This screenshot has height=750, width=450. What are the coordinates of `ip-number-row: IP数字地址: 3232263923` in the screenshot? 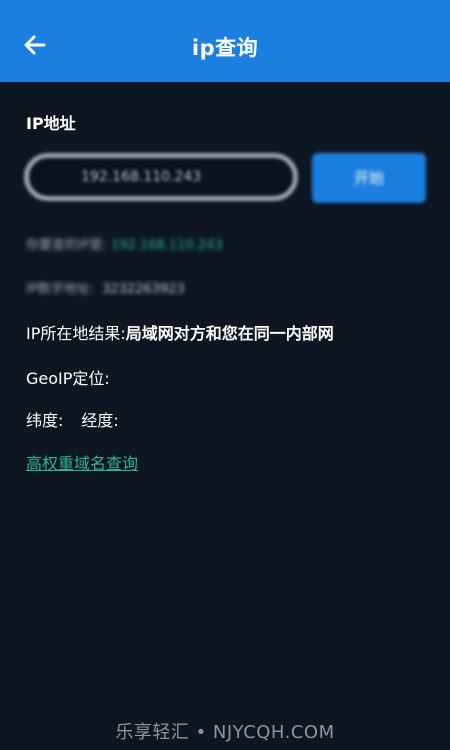 It's located at (105, 287).